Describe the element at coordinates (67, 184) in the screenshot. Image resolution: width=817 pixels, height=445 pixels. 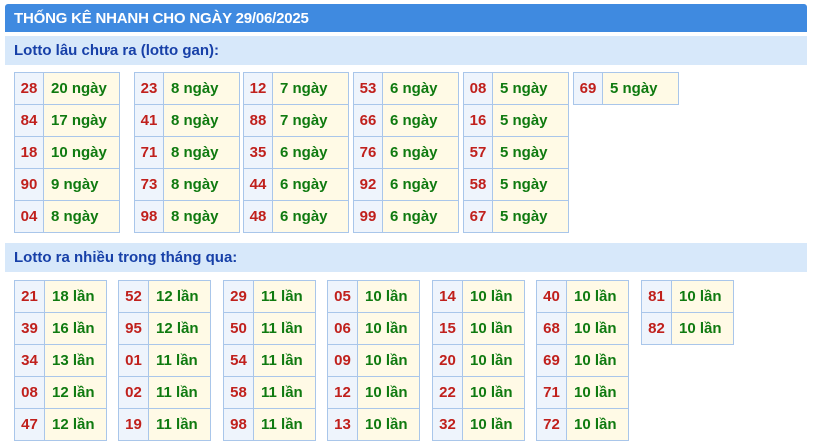
I see `table-row: 90 9 ngày` at that location.